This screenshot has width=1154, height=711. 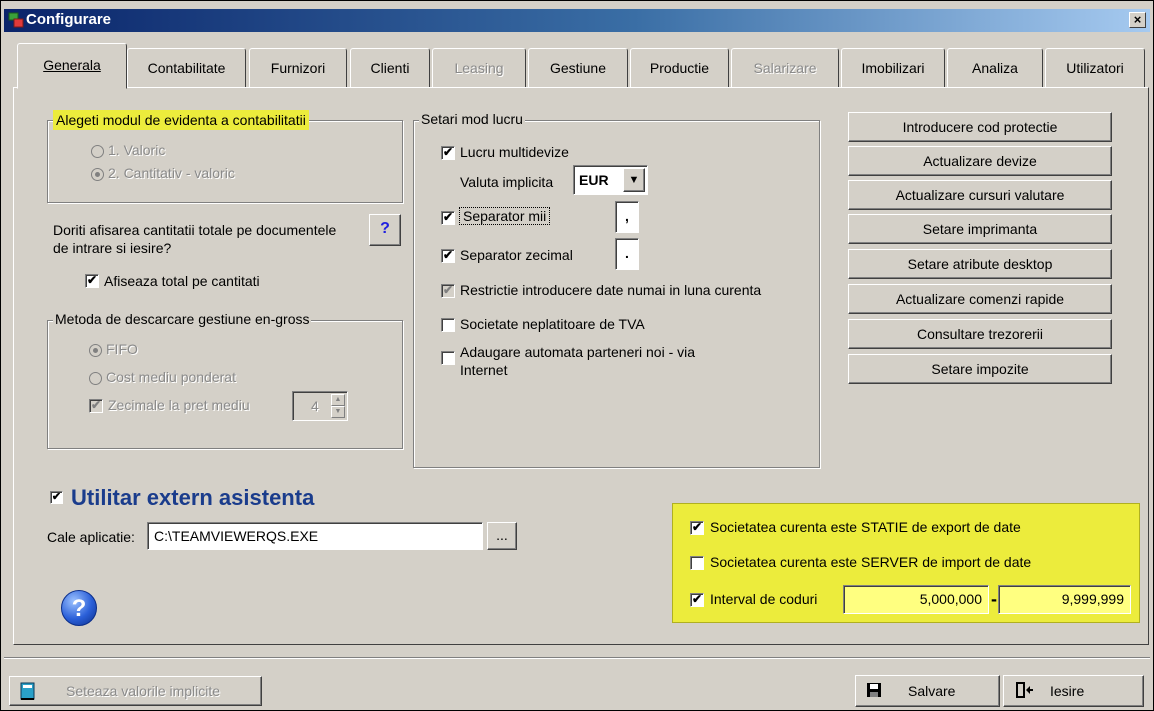 What do you see at coordinates (448, 153) in the screenshot?
I see `multi-currency-checkbox: ✔` at bounding box center [448, 153].